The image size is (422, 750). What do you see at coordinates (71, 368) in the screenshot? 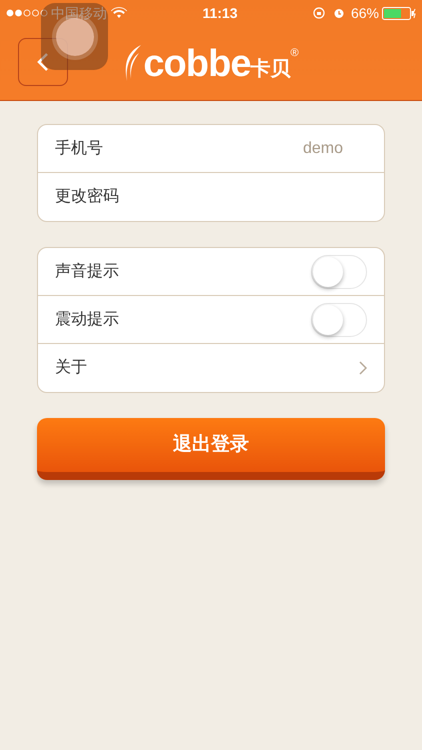
I see `row-label: 关于` at bounding box center [71, 368].